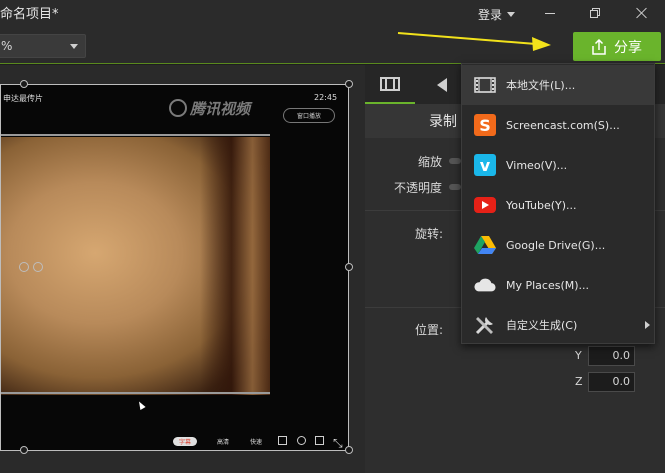 Image resolution: width=665 pixels, height=473 pixels. I want to click on fullscreen-icon, so click(319, 440).